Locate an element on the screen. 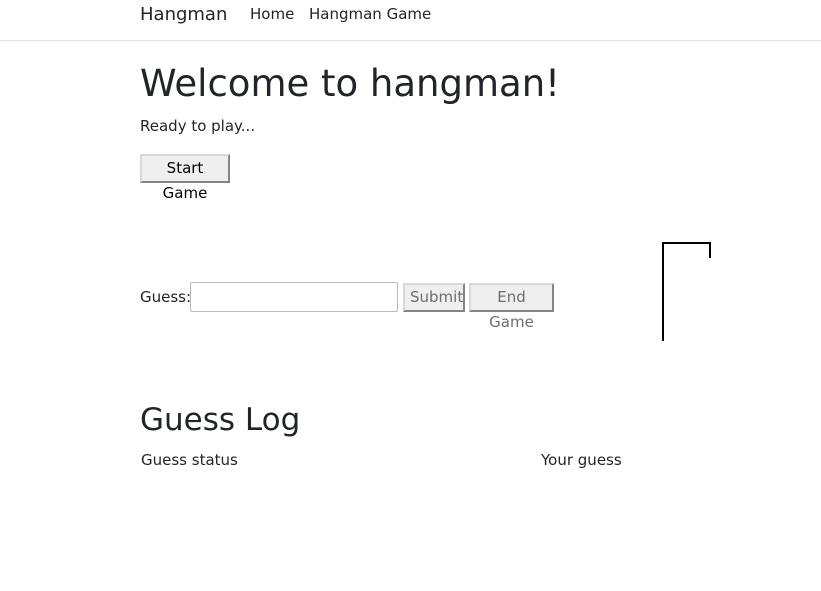 This screenshot has width=821, height=591. start-game-button: Start Game is located at coordinates (185, 178).